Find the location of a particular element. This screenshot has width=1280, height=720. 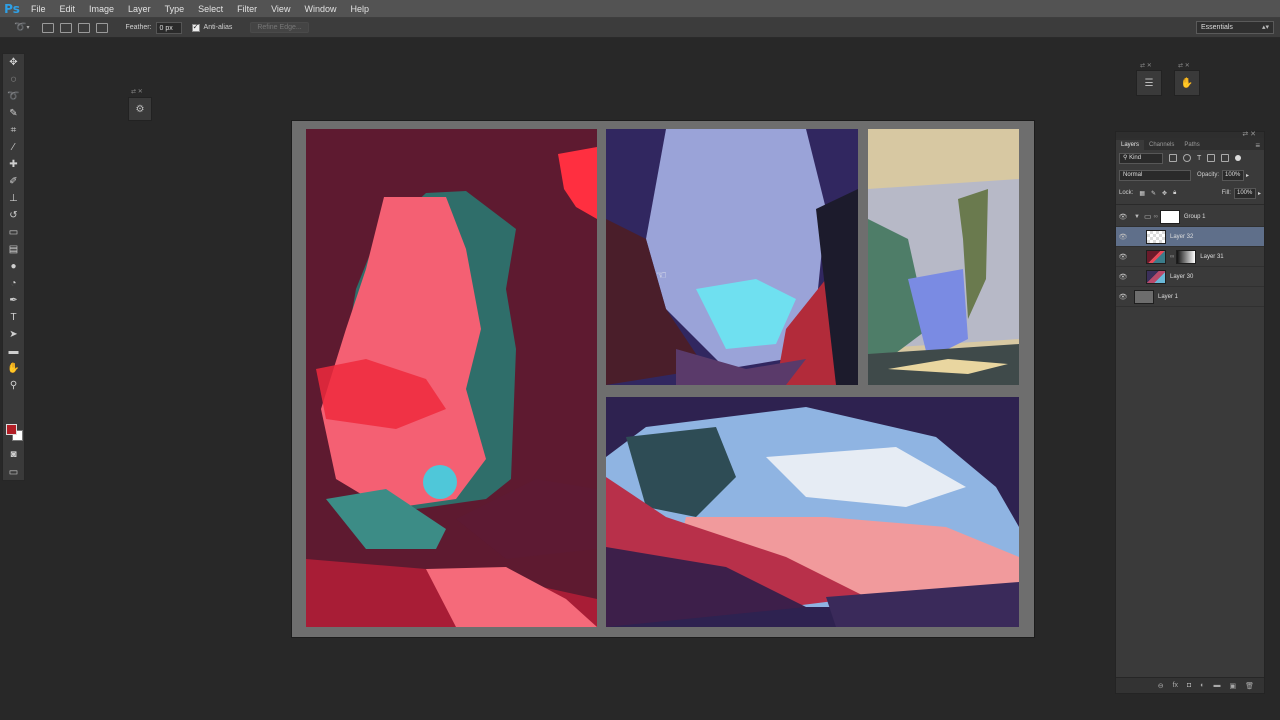

eyedropper-tool-icon: ⁄ is located at coordinates (13, 147).